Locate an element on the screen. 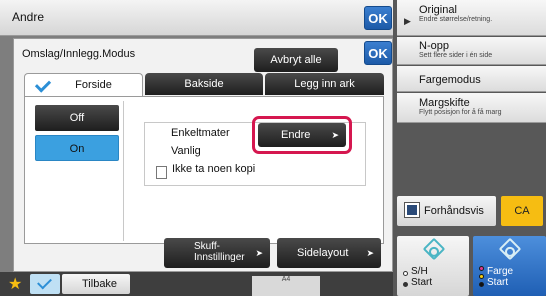 Image resolution: width=546 pixels, height=296 pixels. bw-start-line1: S/H is located at coordinates (419, 271).